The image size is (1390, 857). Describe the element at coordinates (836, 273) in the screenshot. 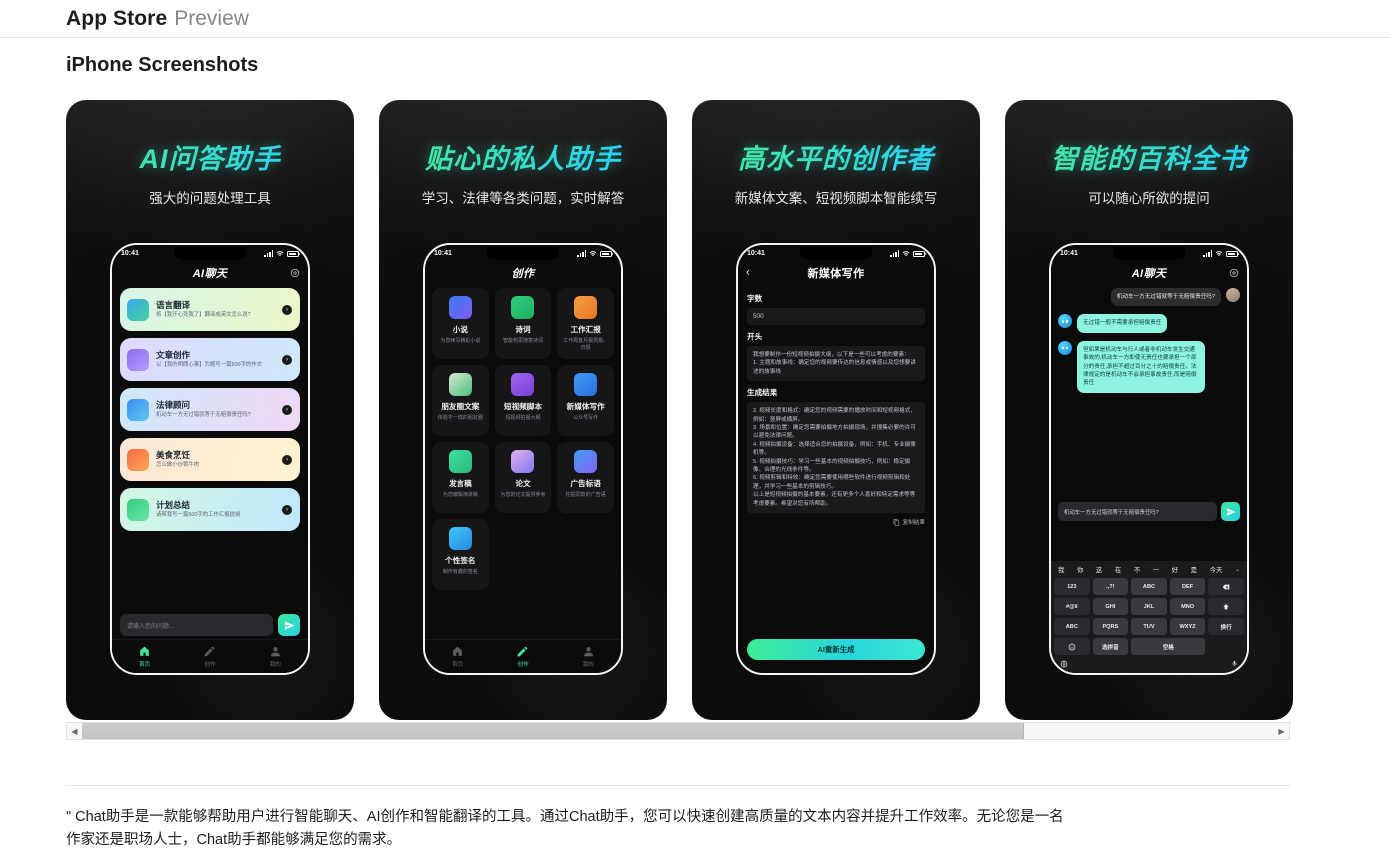

I see `phone-header-3: ‹ 新媒体写作` at that location.